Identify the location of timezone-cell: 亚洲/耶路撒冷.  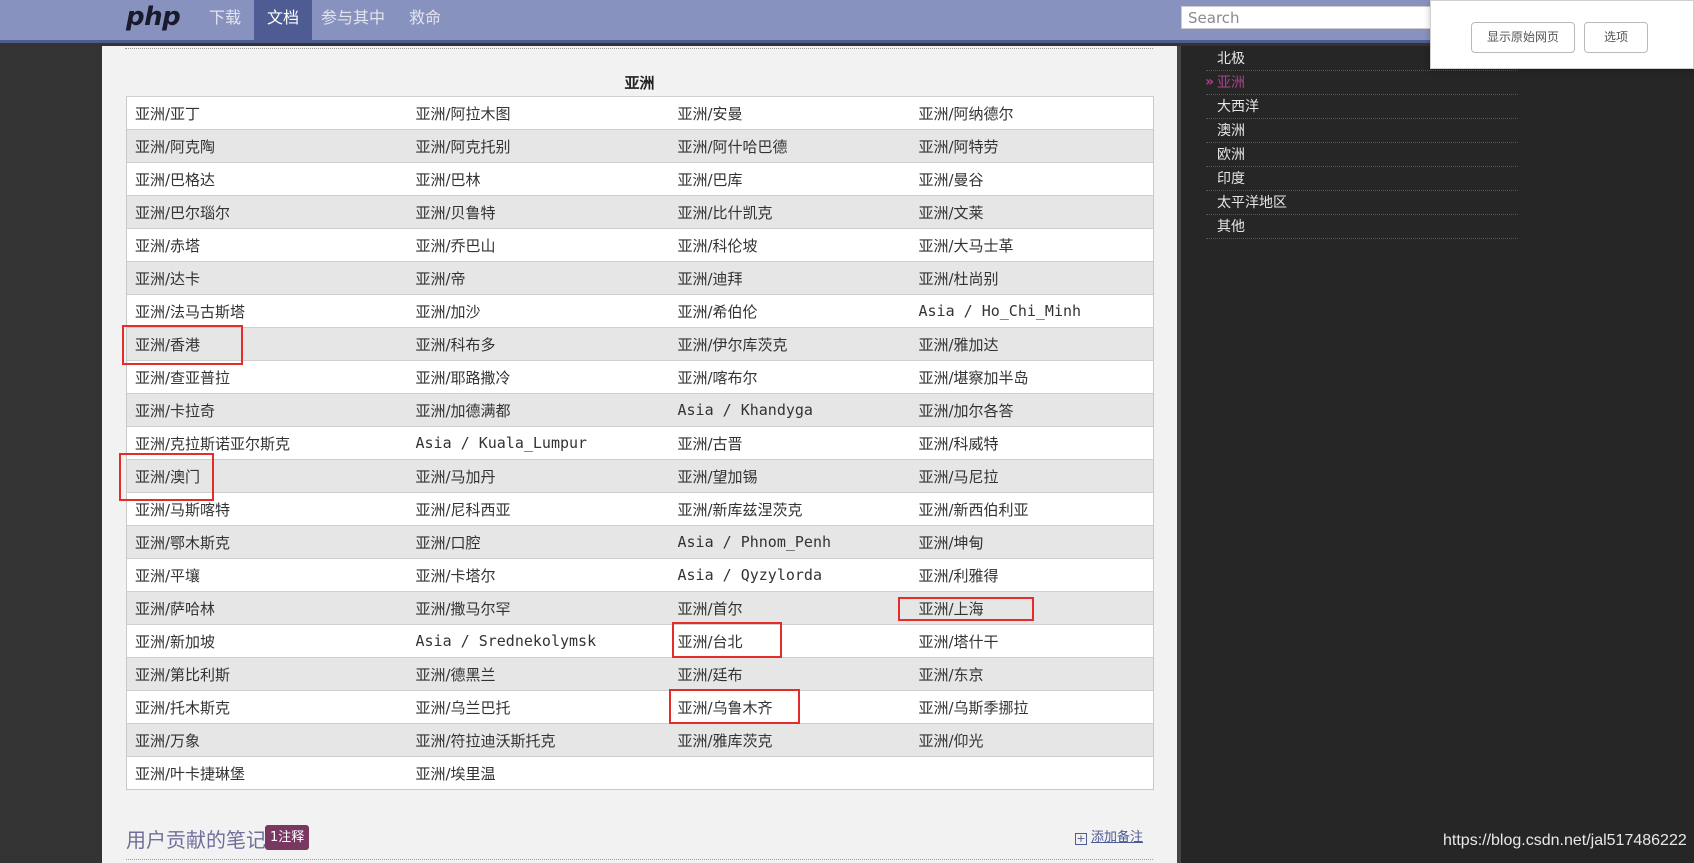
(538, 377).